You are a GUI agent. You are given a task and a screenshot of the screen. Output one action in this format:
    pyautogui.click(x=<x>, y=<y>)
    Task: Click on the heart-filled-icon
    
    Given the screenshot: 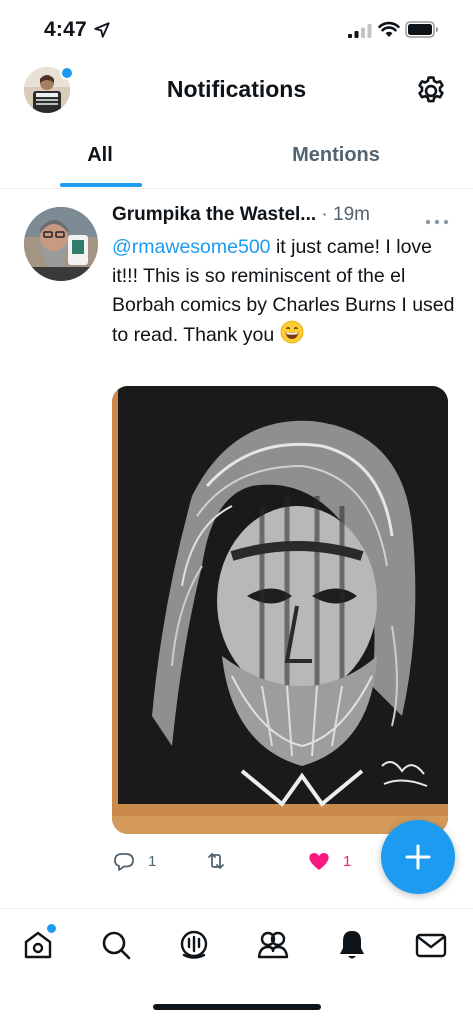 What is the action you would take?
    pyautogui.click(x=319, y=861)
    